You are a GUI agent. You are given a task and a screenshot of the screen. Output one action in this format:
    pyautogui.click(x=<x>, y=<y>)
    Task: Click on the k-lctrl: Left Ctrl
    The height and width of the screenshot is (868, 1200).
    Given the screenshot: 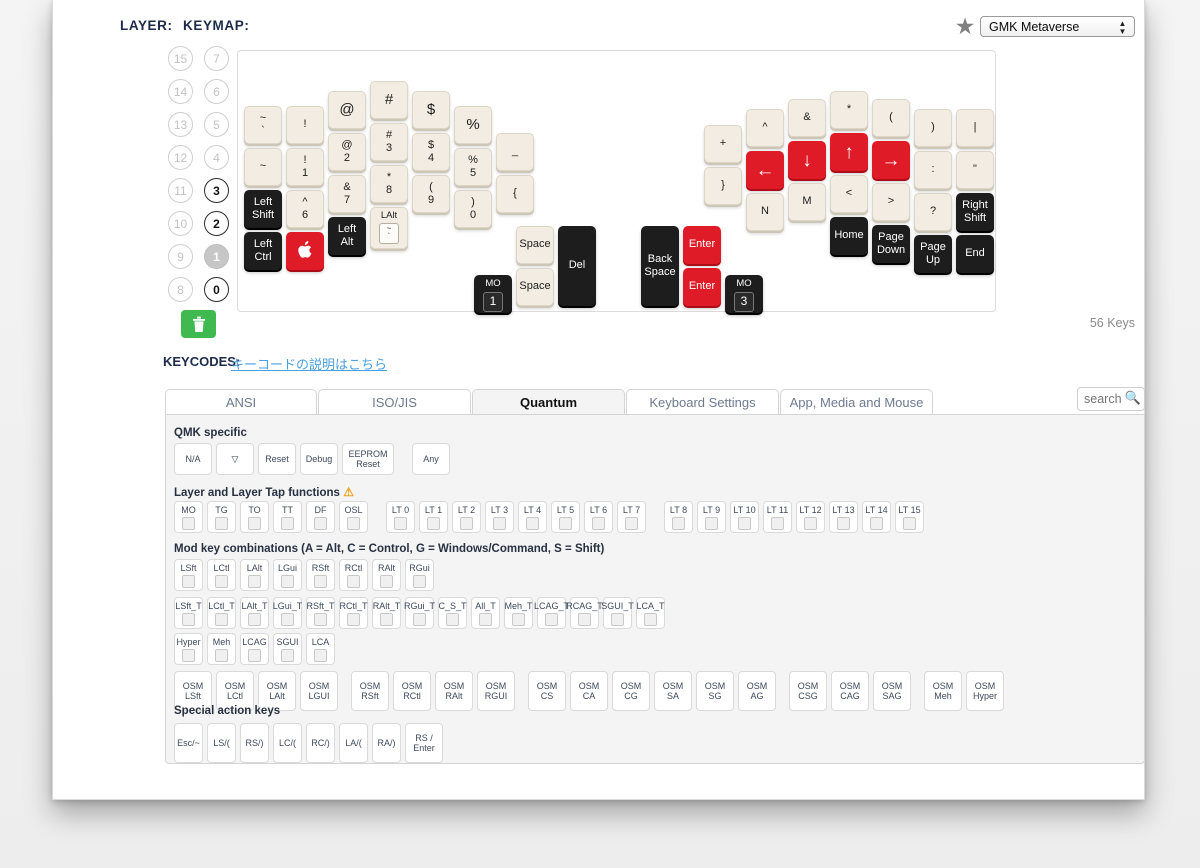 What is the action you would take?
    pyautogui.click(x=263, y=251)
    